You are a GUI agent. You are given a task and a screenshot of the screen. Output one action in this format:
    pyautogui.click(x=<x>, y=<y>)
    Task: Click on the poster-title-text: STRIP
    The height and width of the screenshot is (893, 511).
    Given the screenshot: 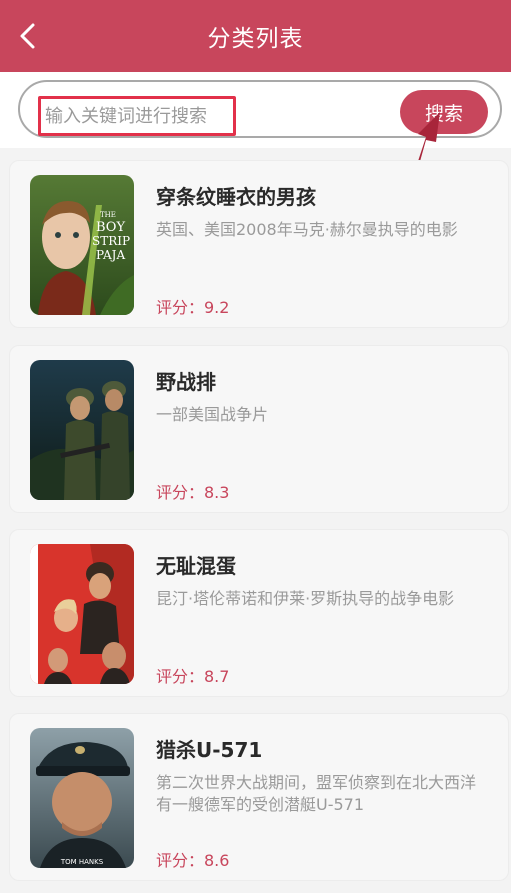 What is the action you would take?
    pyautogui.click(x=111, y=241)
    